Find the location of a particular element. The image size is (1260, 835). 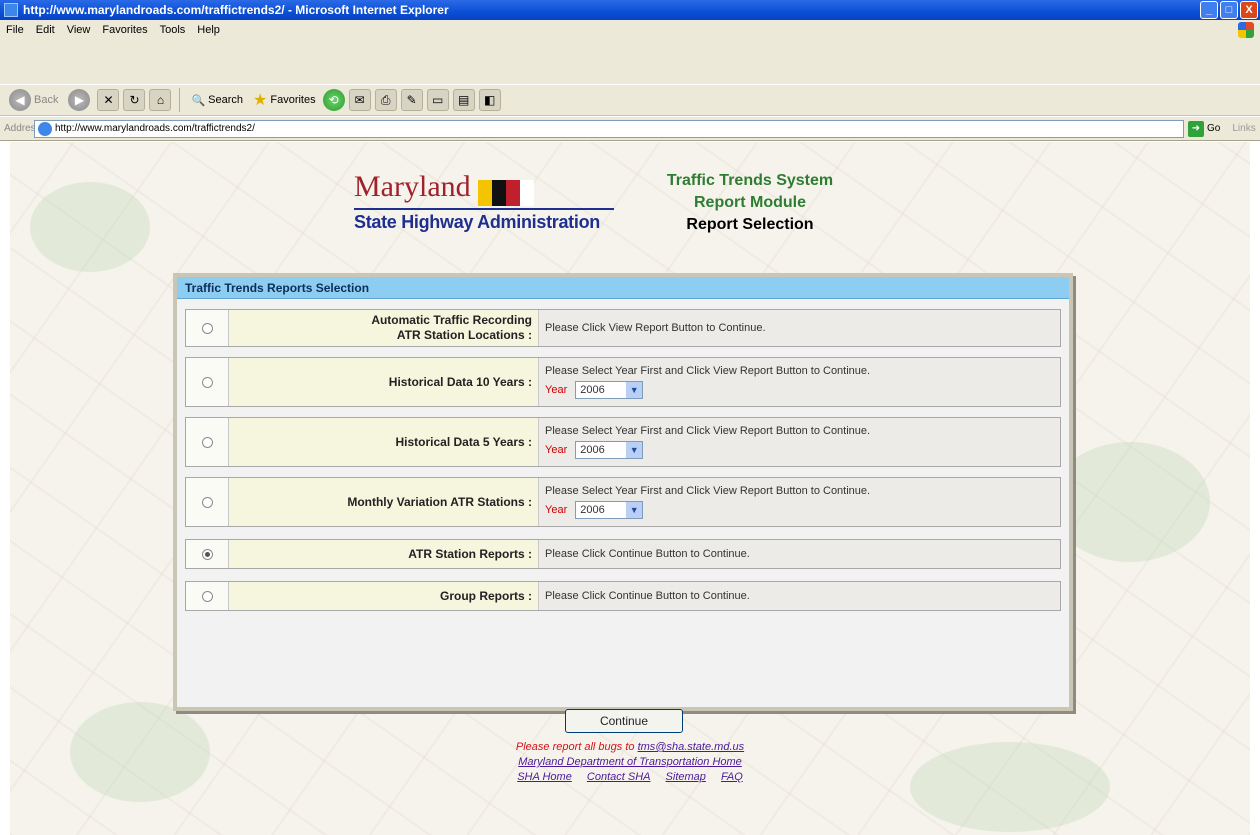

panel-header: Traffic Trends Reports Selection is located at coordinates (623, 288).